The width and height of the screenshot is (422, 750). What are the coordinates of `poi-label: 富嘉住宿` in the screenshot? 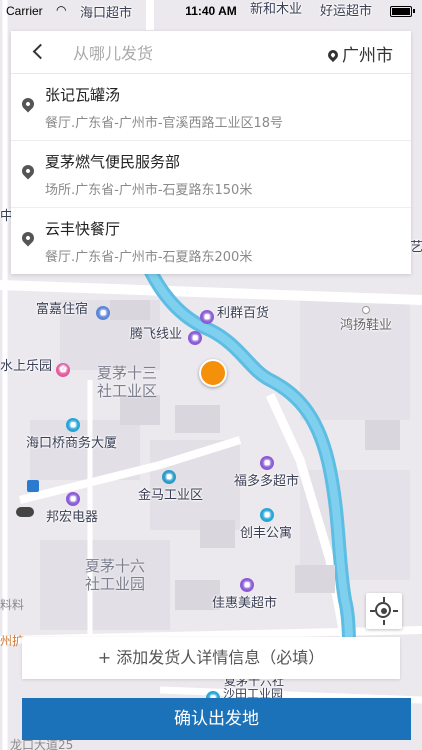 It's located at (62, 309).